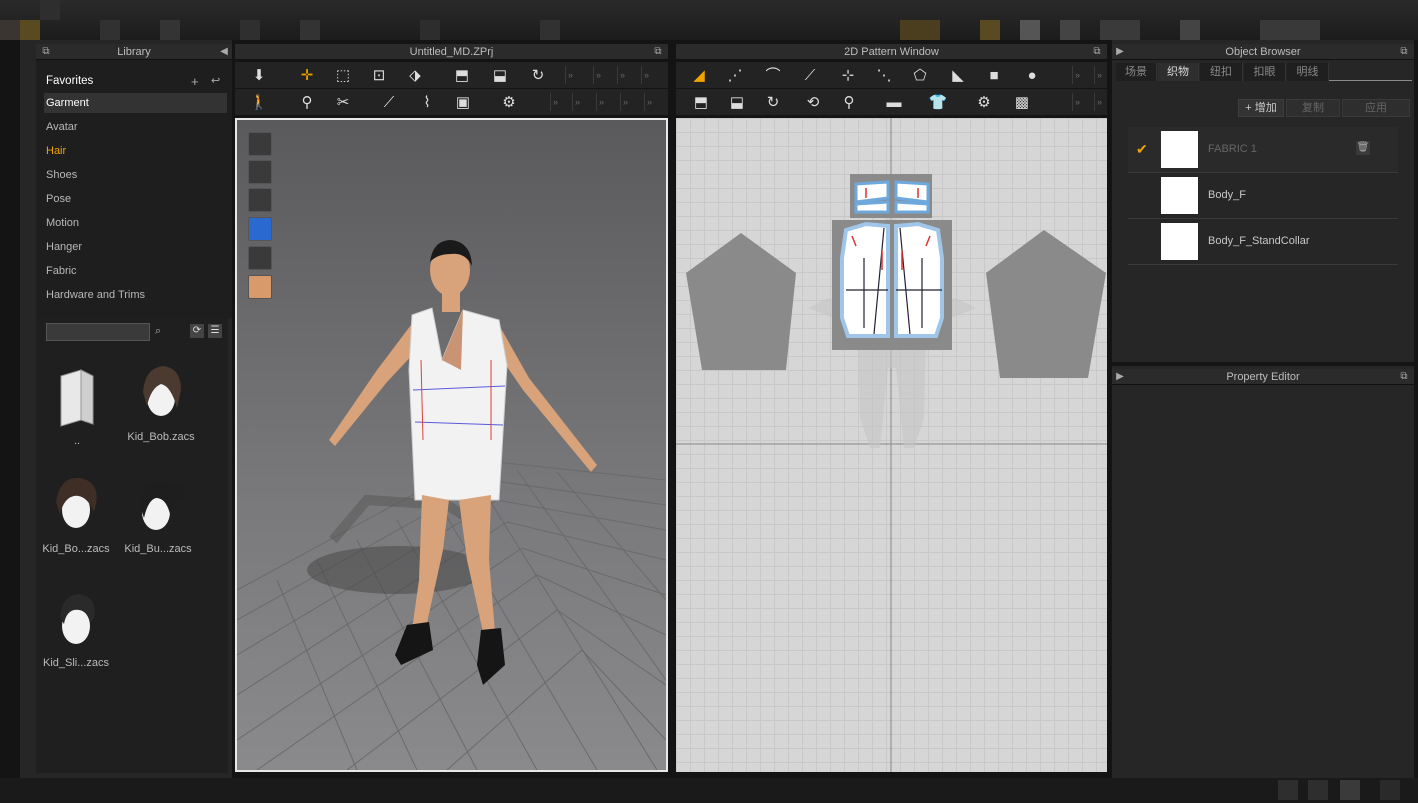 The width and height of the screenshot is (1418, 803). Describe the element at coordinates (343, 76) in the screenshot. I see `select-box-icon: ⬚` at that location.